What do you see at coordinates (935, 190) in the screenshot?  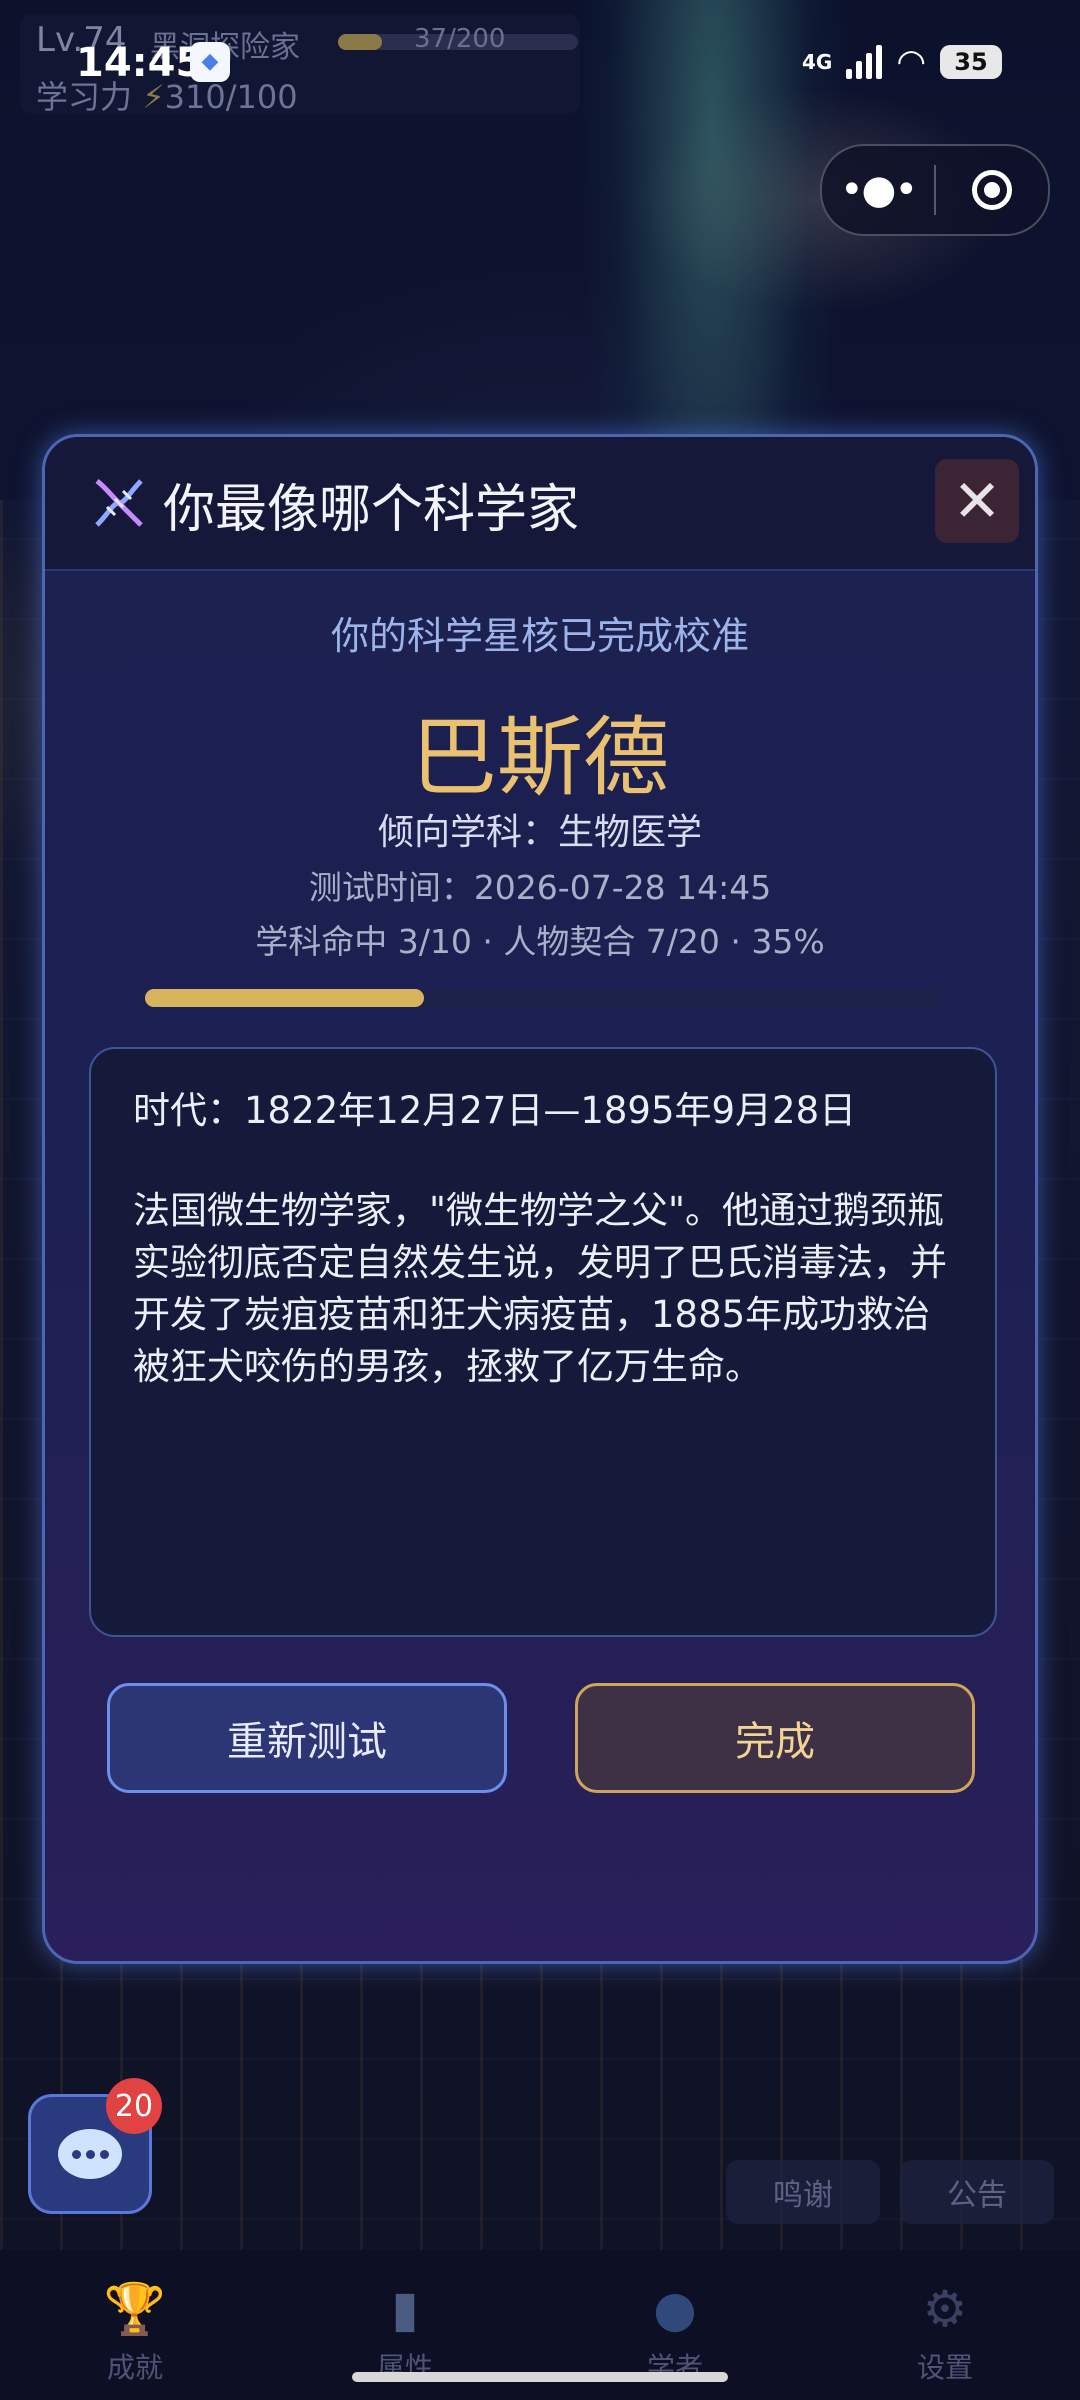 I see `miniprogram-capsule: •●•` at bounding box center [935, 190].